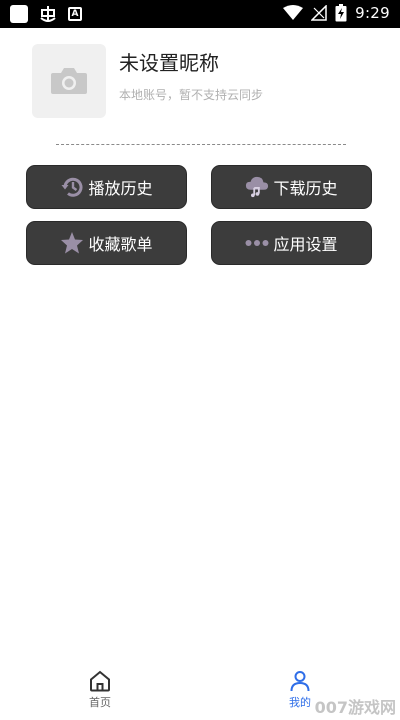  I want to click on play-history-button: 播放历史, so click(106, 187).